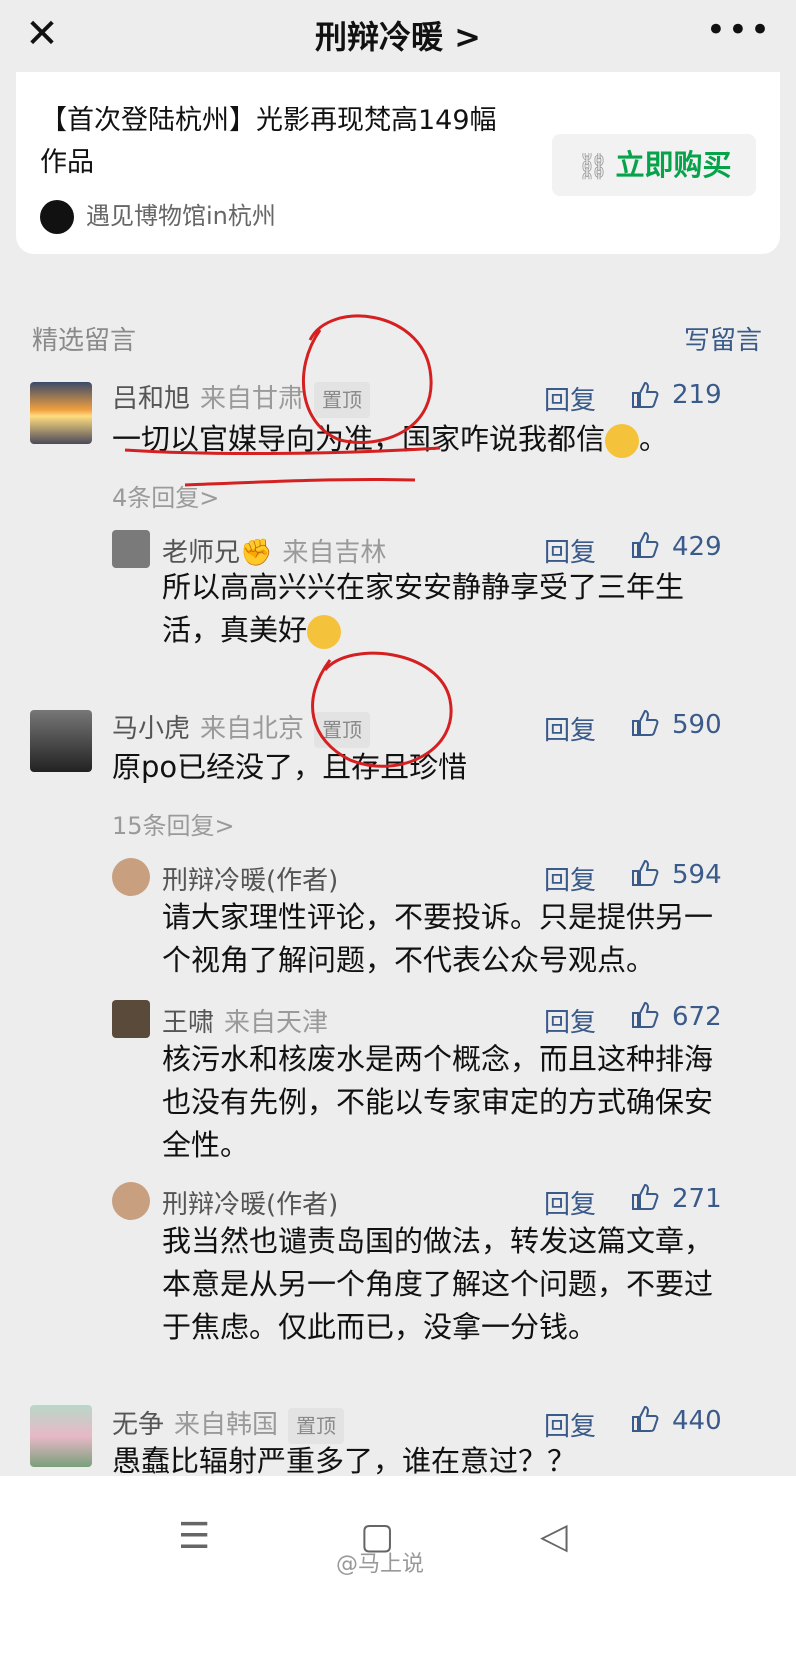 This screenshot has width=796, height=1667. What do you see at coordinates (673, 165) in the screenshot?
I see `buy-label: 立即购买` at bounding box center [673, 165].